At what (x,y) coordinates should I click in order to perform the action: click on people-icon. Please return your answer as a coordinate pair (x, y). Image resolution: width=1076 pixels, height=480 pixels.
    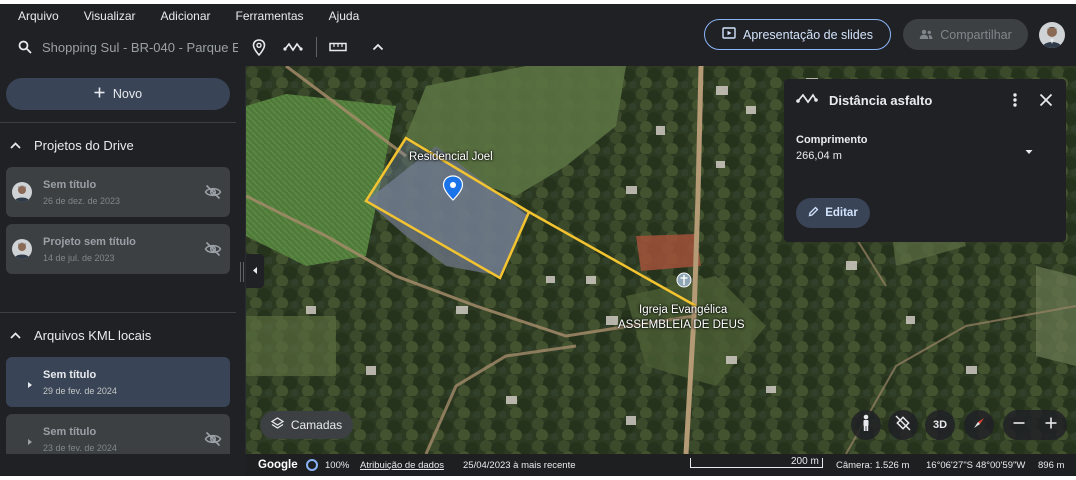
    Looking at the image, I should click on (926, 35).